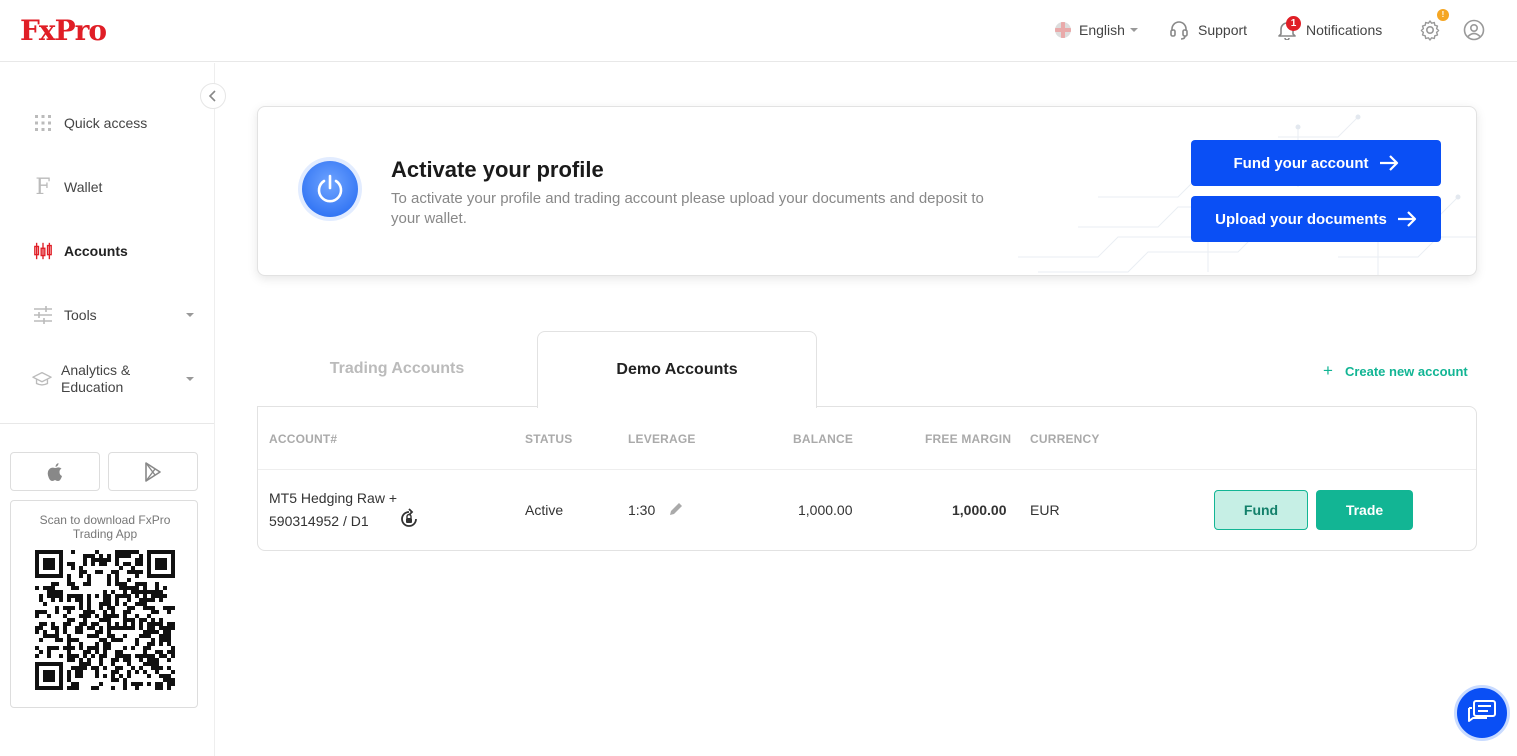 The height and width of the screenshot is (756, 1517). I want to click on collapse-sidebar-button, so click(213, 96).